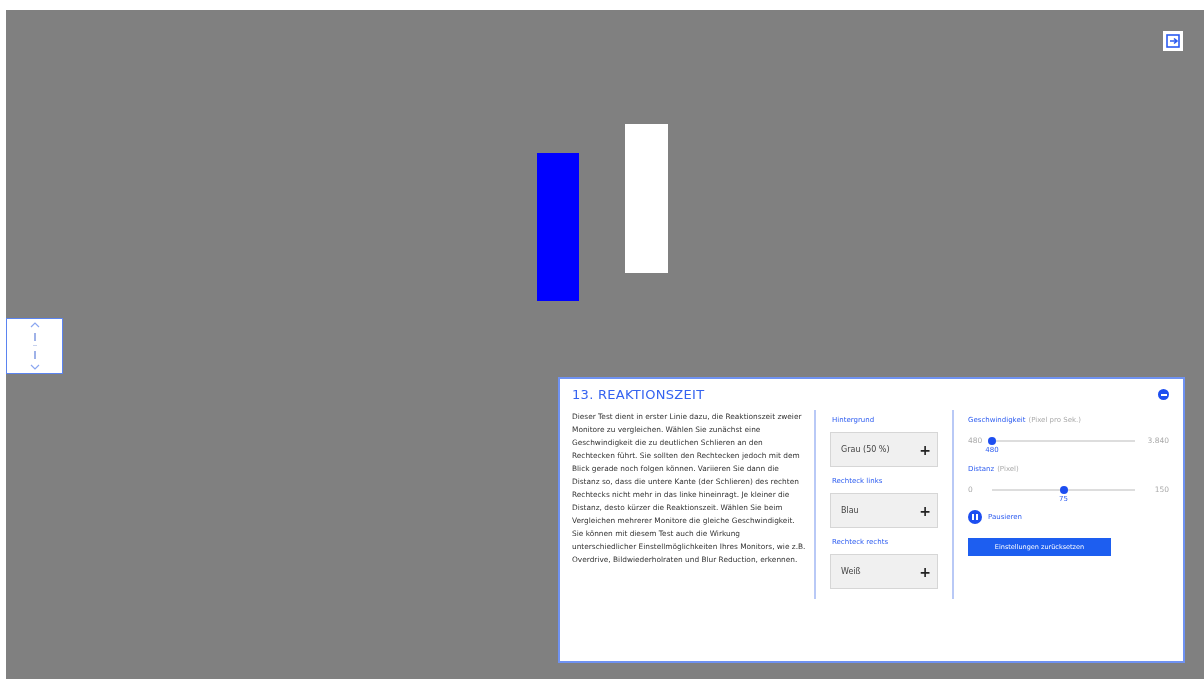  Describe the element at coordinates (638, 394) in the screenshot. I see `panel-title: 13. REAKTIONSZEIT` at that location.